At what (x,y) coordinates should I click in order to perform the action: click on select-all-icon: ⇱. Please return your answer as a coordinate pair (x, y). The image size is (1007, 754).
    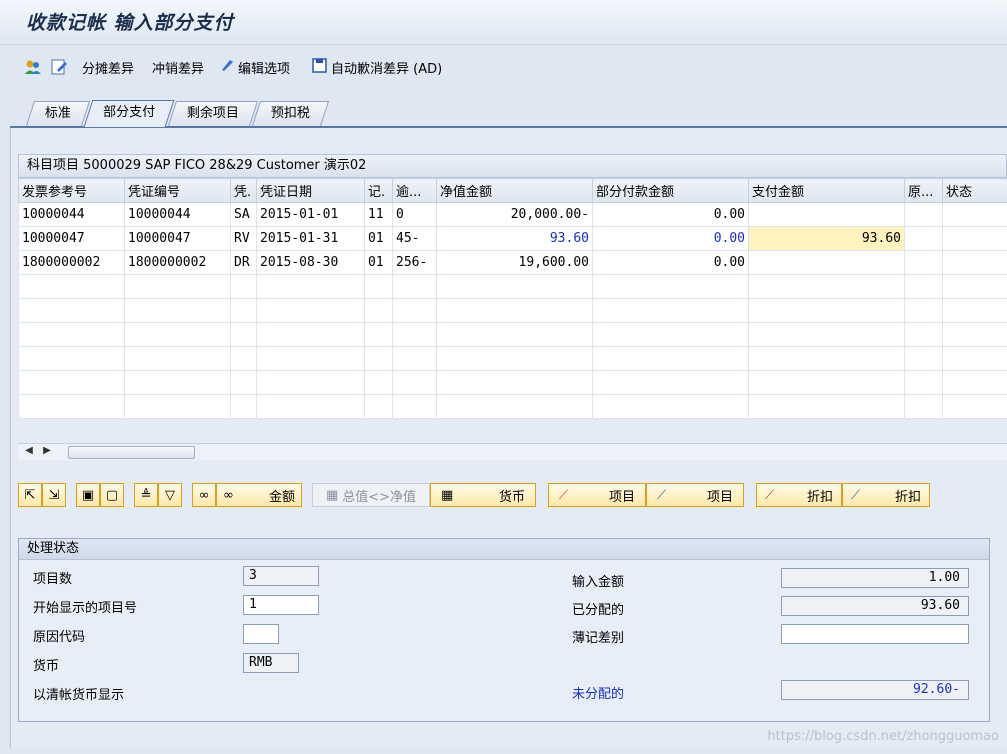
    Looking at the image, I should click on (30, 495).